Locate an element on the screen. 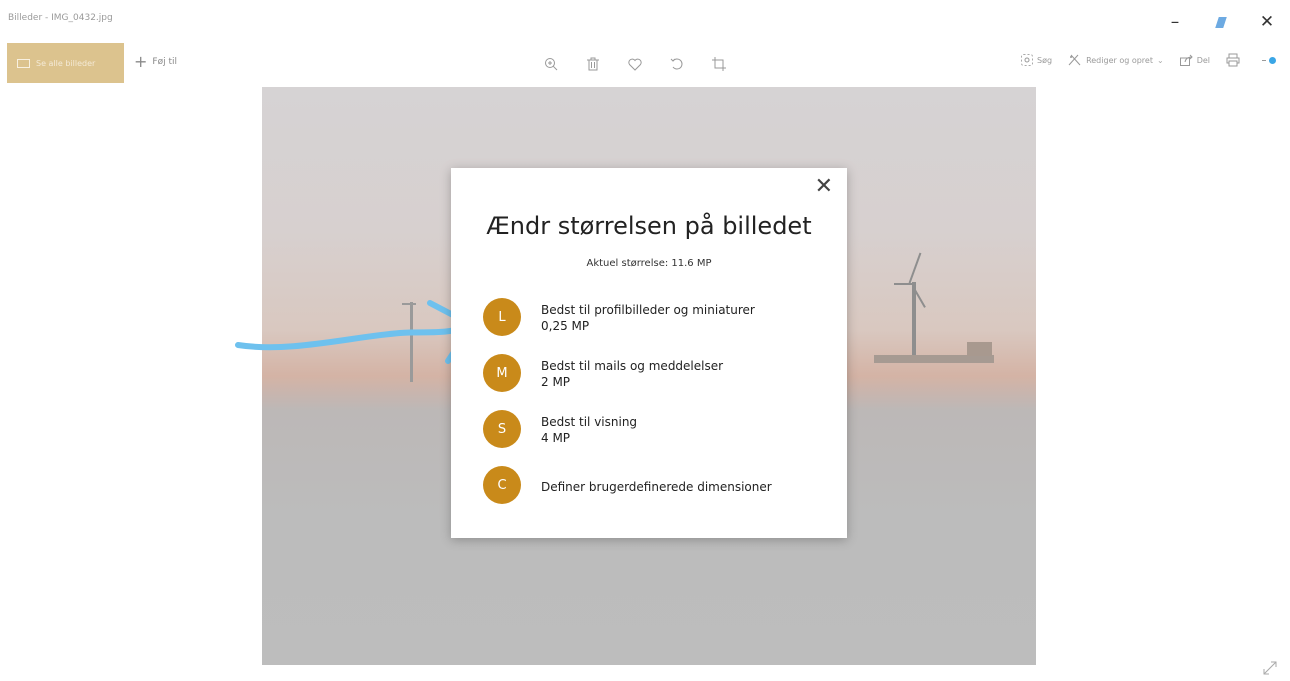 The height and width of the screenshot is (681, 1290). delete-button is located at coordinates (593, 64).